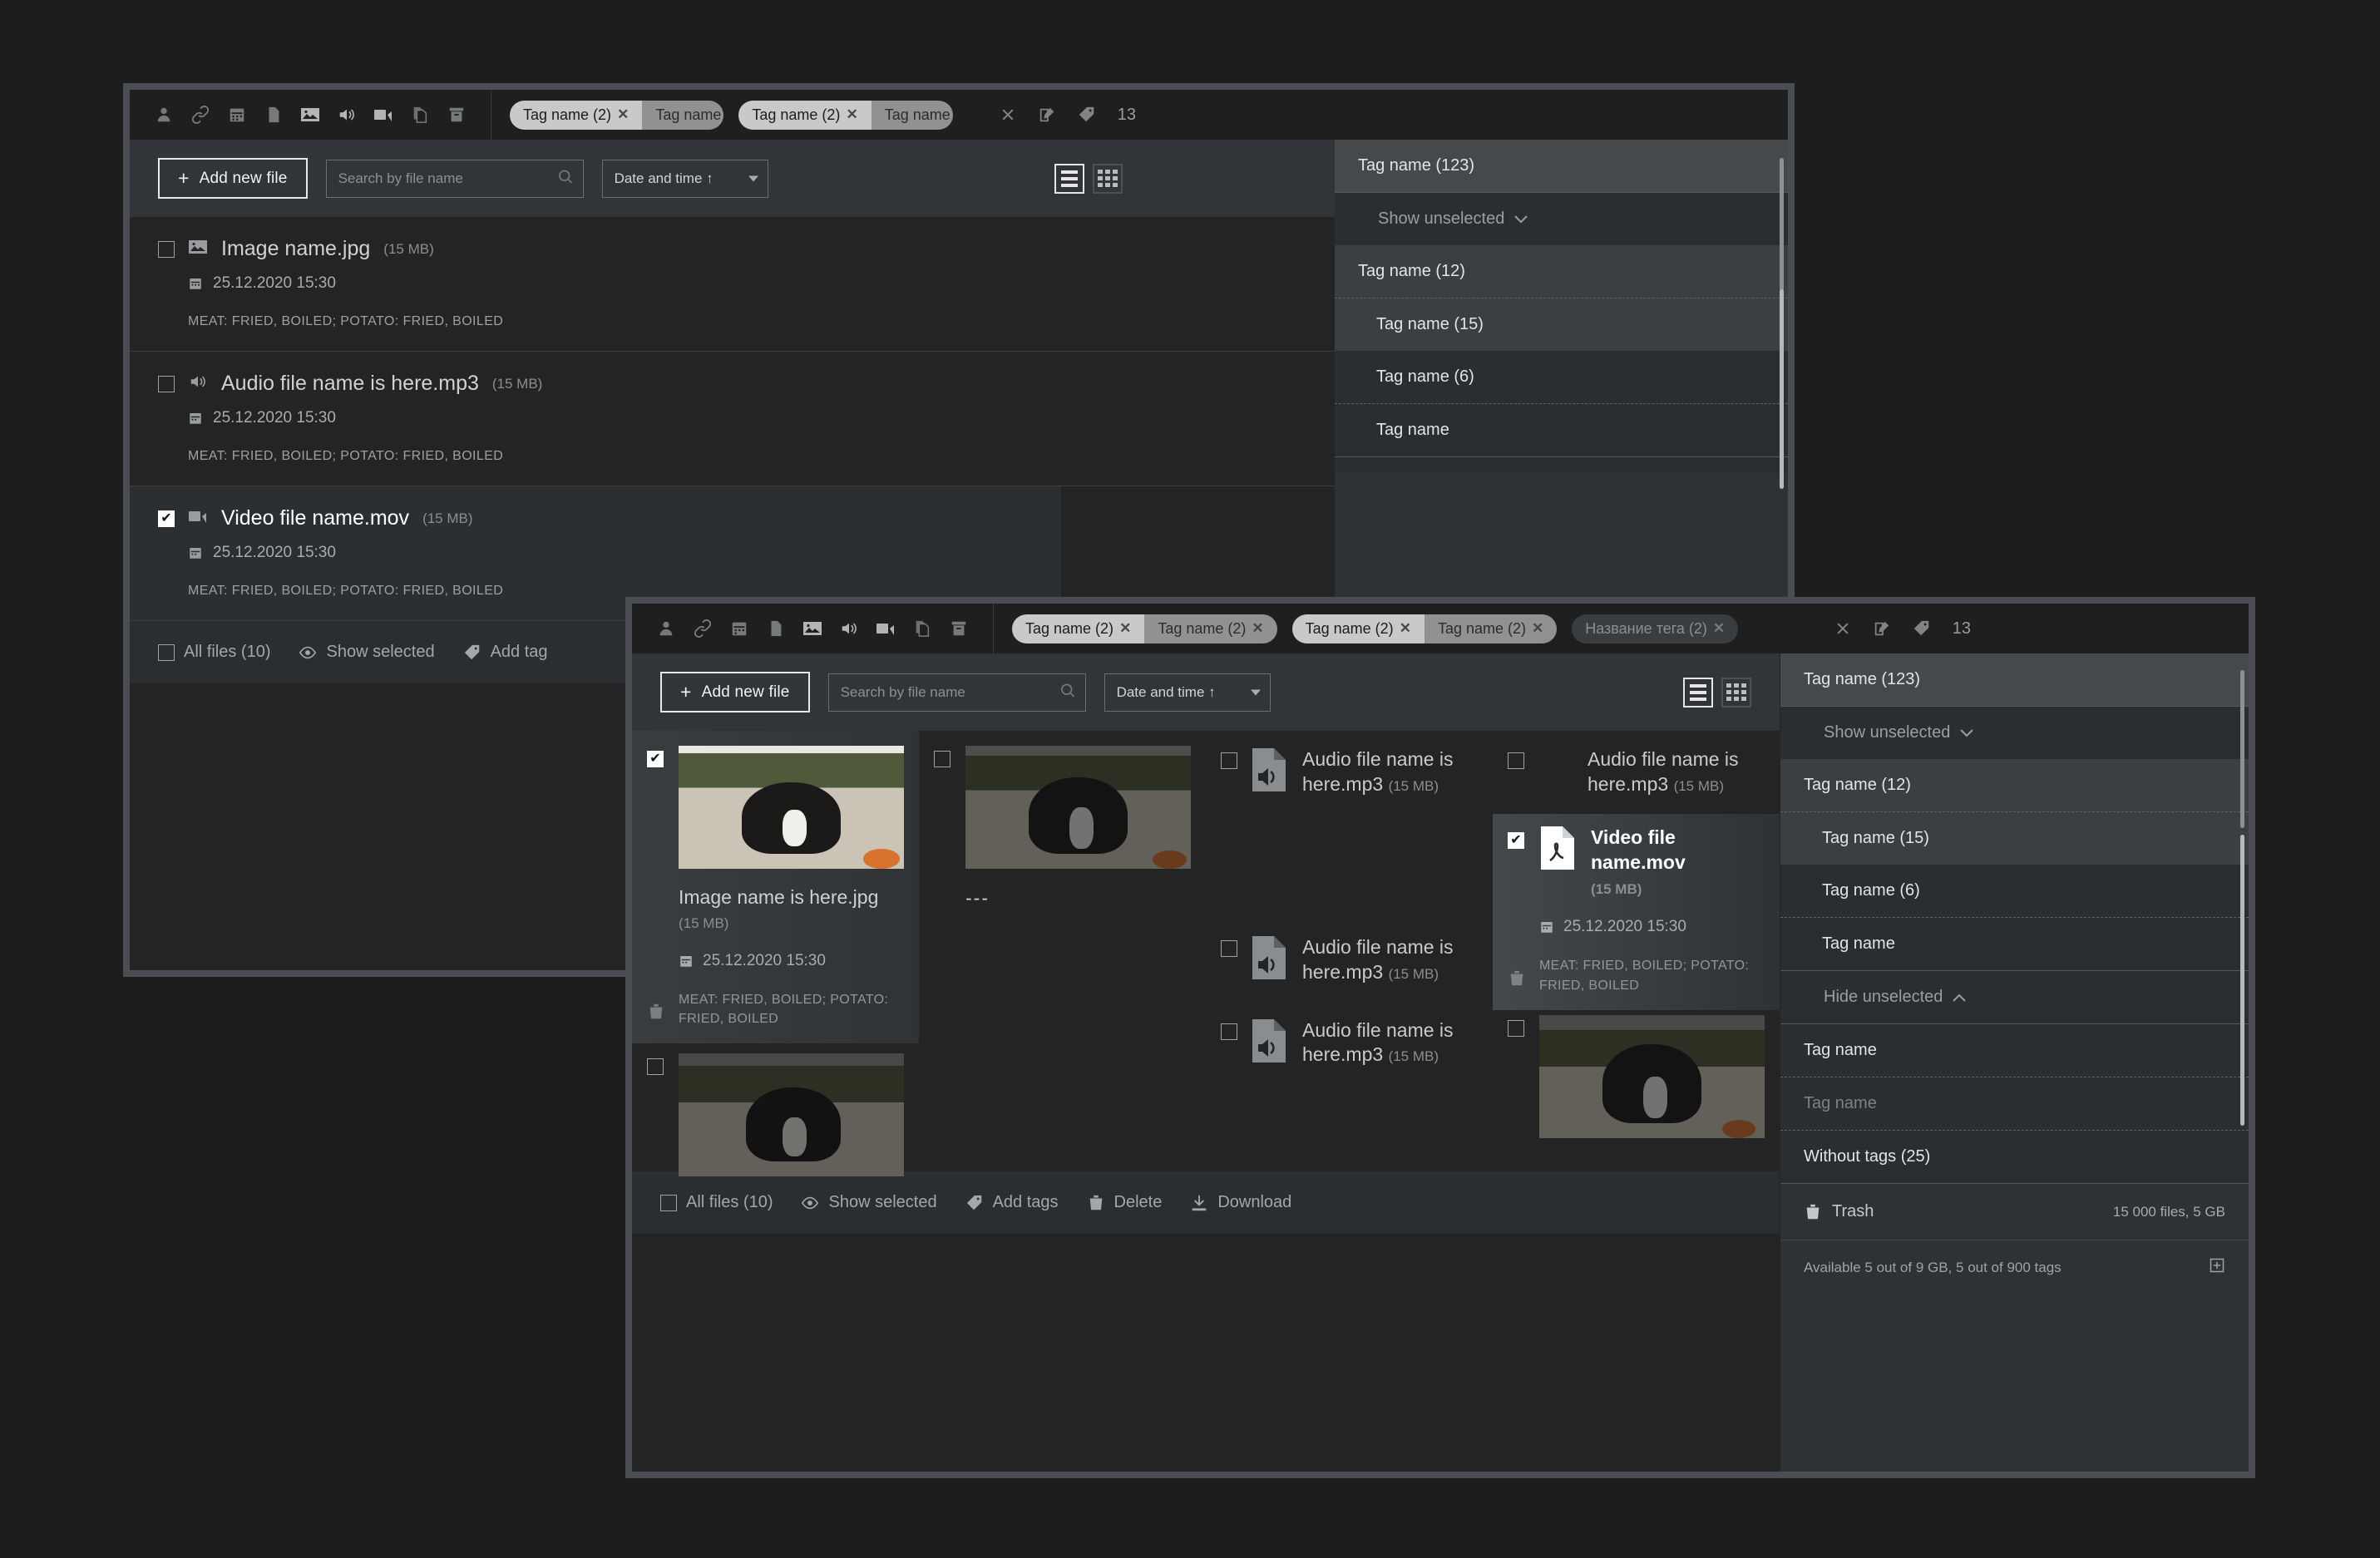 The image size is (2380, 1558). I want to click on hide-unselected-toggle: Hide unselected, so click(2014, 996).